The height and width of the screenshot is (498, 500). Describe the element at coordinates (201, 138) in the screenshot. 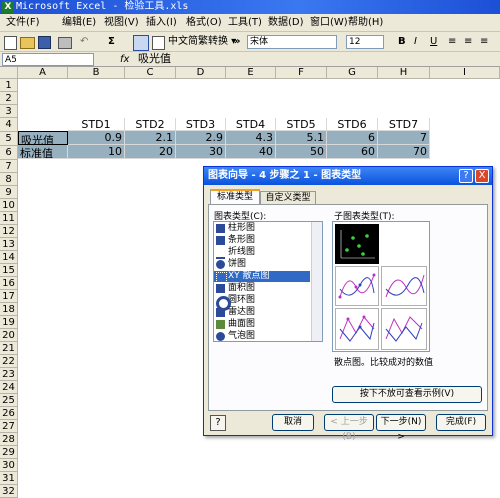

I see `cell-d5: 2.9` at that location.